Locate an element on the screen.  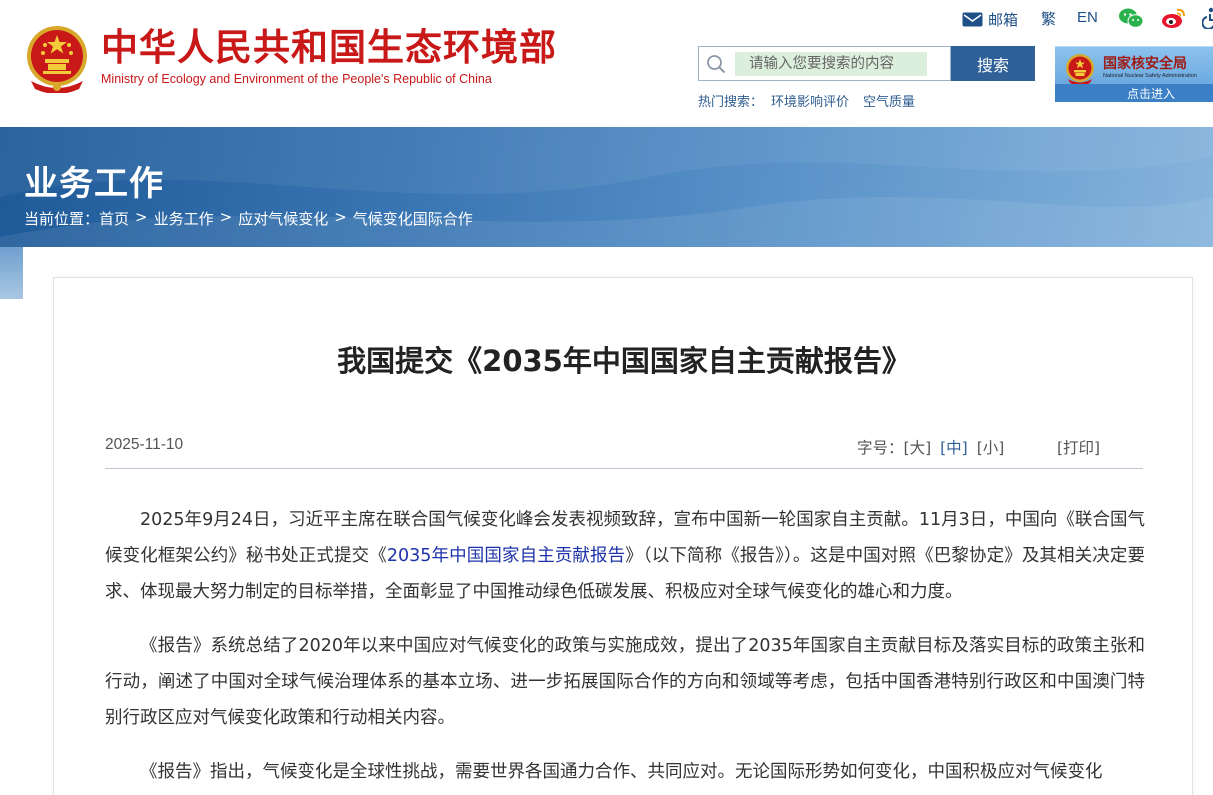
mail-link: 邮箱 is located at coordinates (990, 19).